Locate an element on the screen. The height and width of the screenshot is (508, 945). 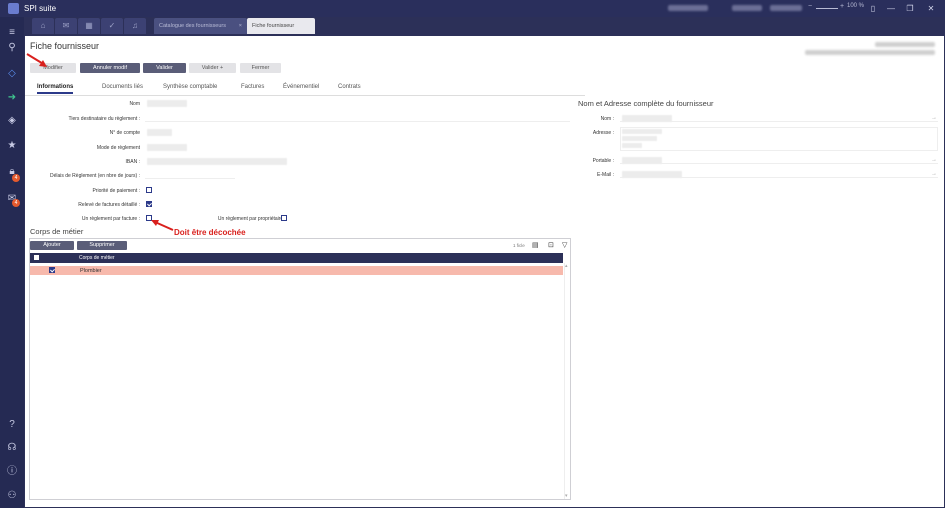
valider-plus-button: Valider + is located at coordinates (212, 68).